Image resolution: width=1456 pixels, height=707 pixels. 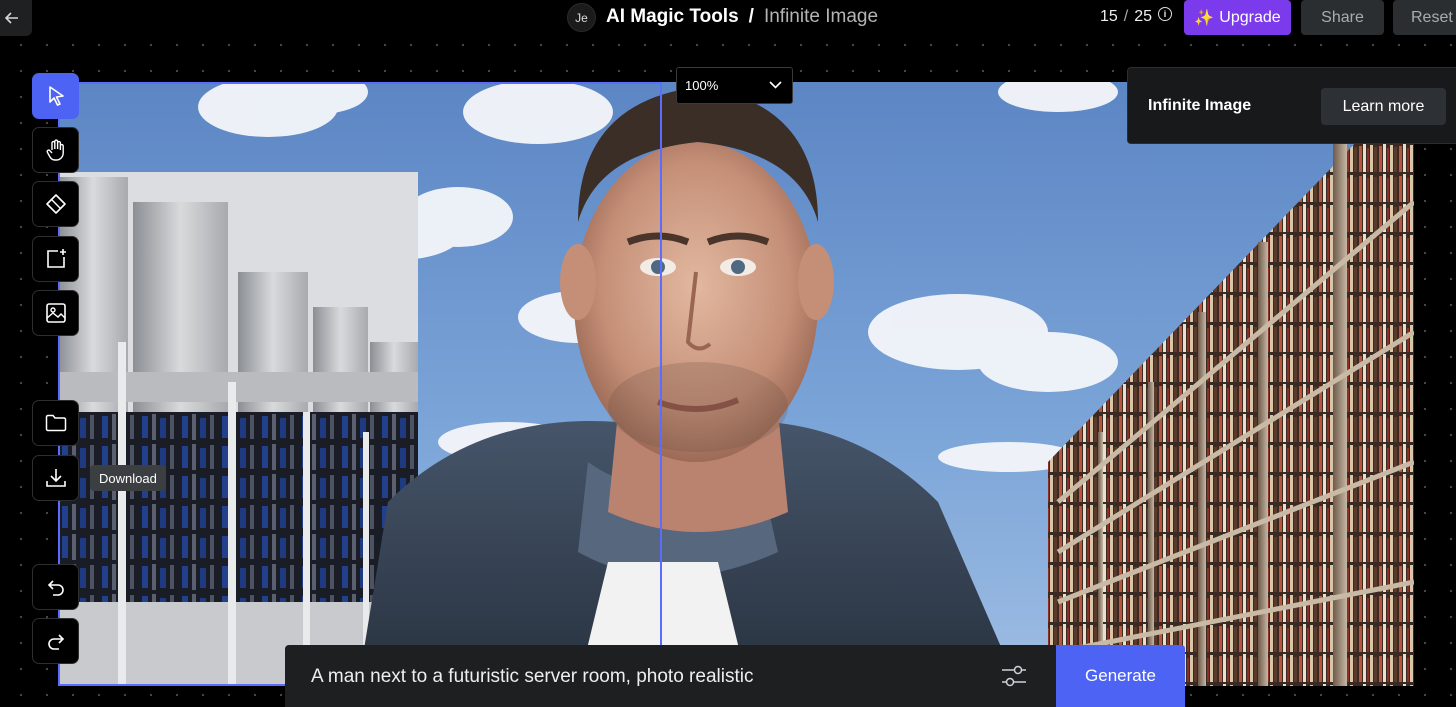 I want to click on avatar-initials: Je, so click(x=581, y=17).